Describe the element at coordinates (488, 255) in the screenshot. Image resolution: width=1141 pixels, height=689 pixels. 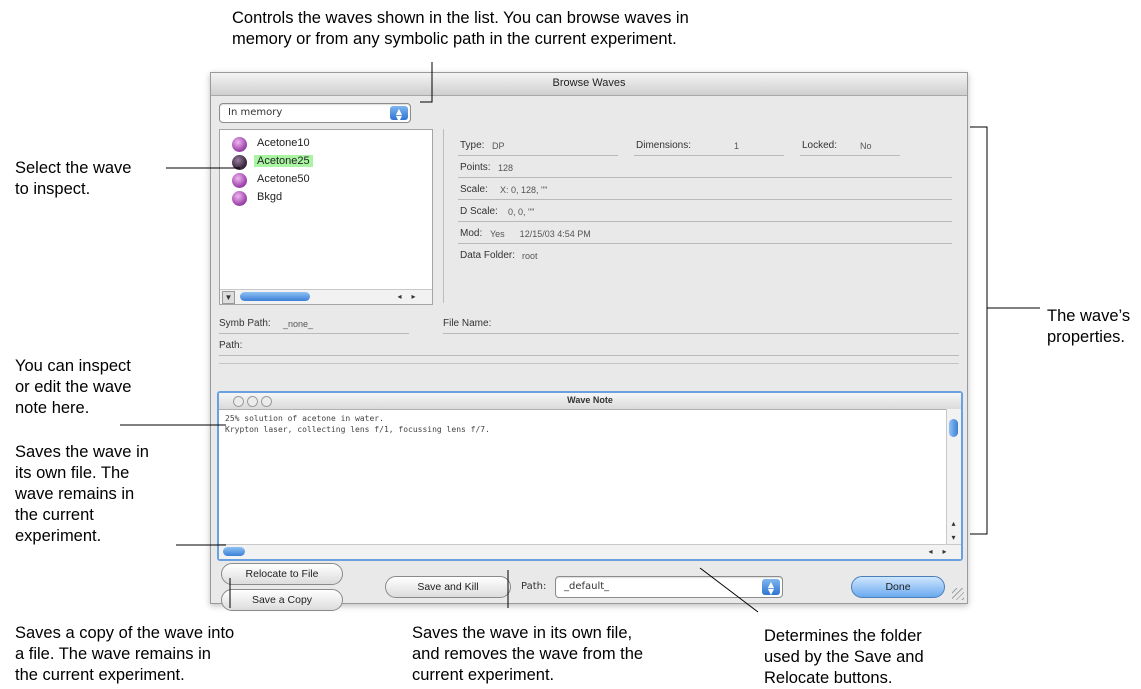
I see `prop-label: Data Folder:` at that location.